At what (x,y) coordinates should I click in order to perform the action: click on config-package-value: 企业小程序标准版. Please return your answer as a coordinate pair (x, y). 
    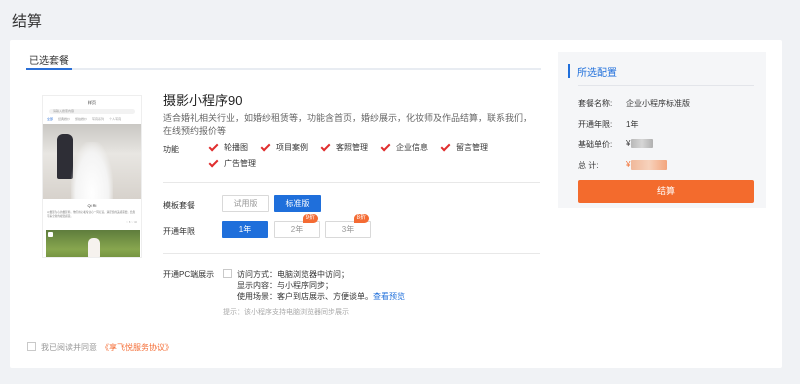
    Looking at the image, I should click on (658, 103).